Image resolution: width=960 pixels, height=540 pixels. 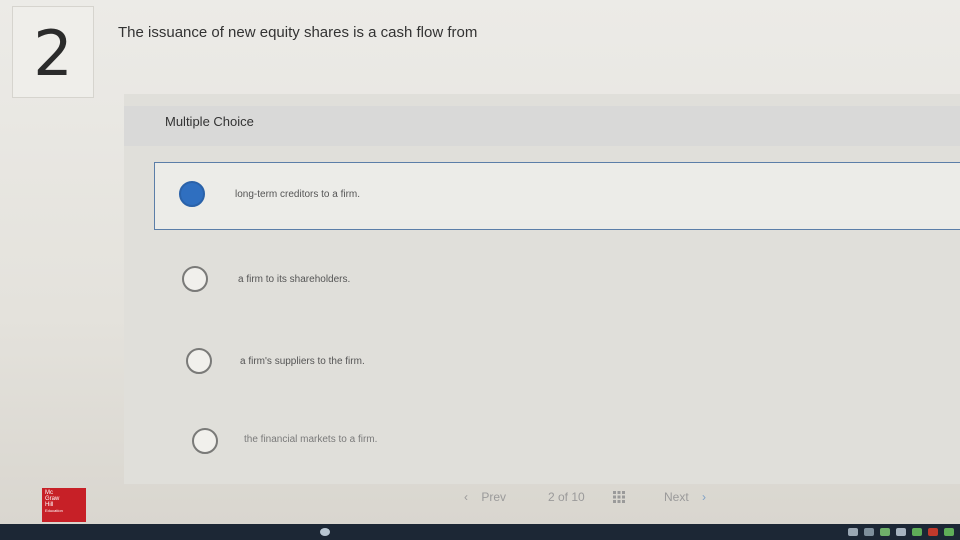 I want to click on chevron-right-icon: ›, so click(x=704, y=497).